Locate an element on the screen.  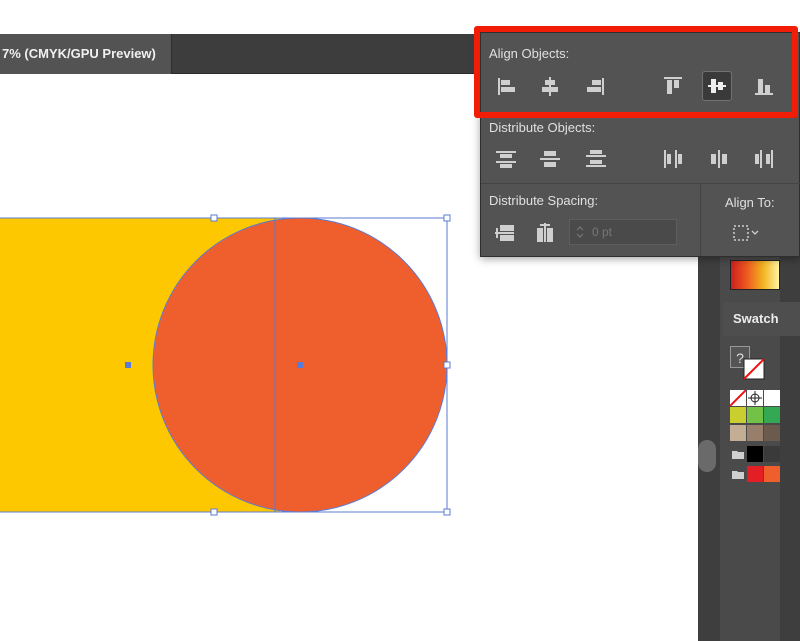
swatches-tab: Swatch is located at coordinates (761, 319).